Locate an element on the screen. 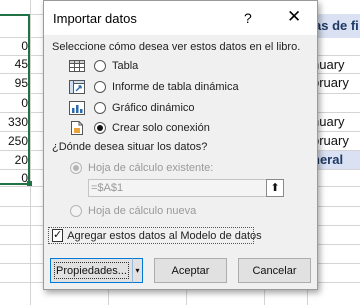  data-model-option: ✓ Agregar estos datos al Modelo de datos is located at coordinates (155, 235).